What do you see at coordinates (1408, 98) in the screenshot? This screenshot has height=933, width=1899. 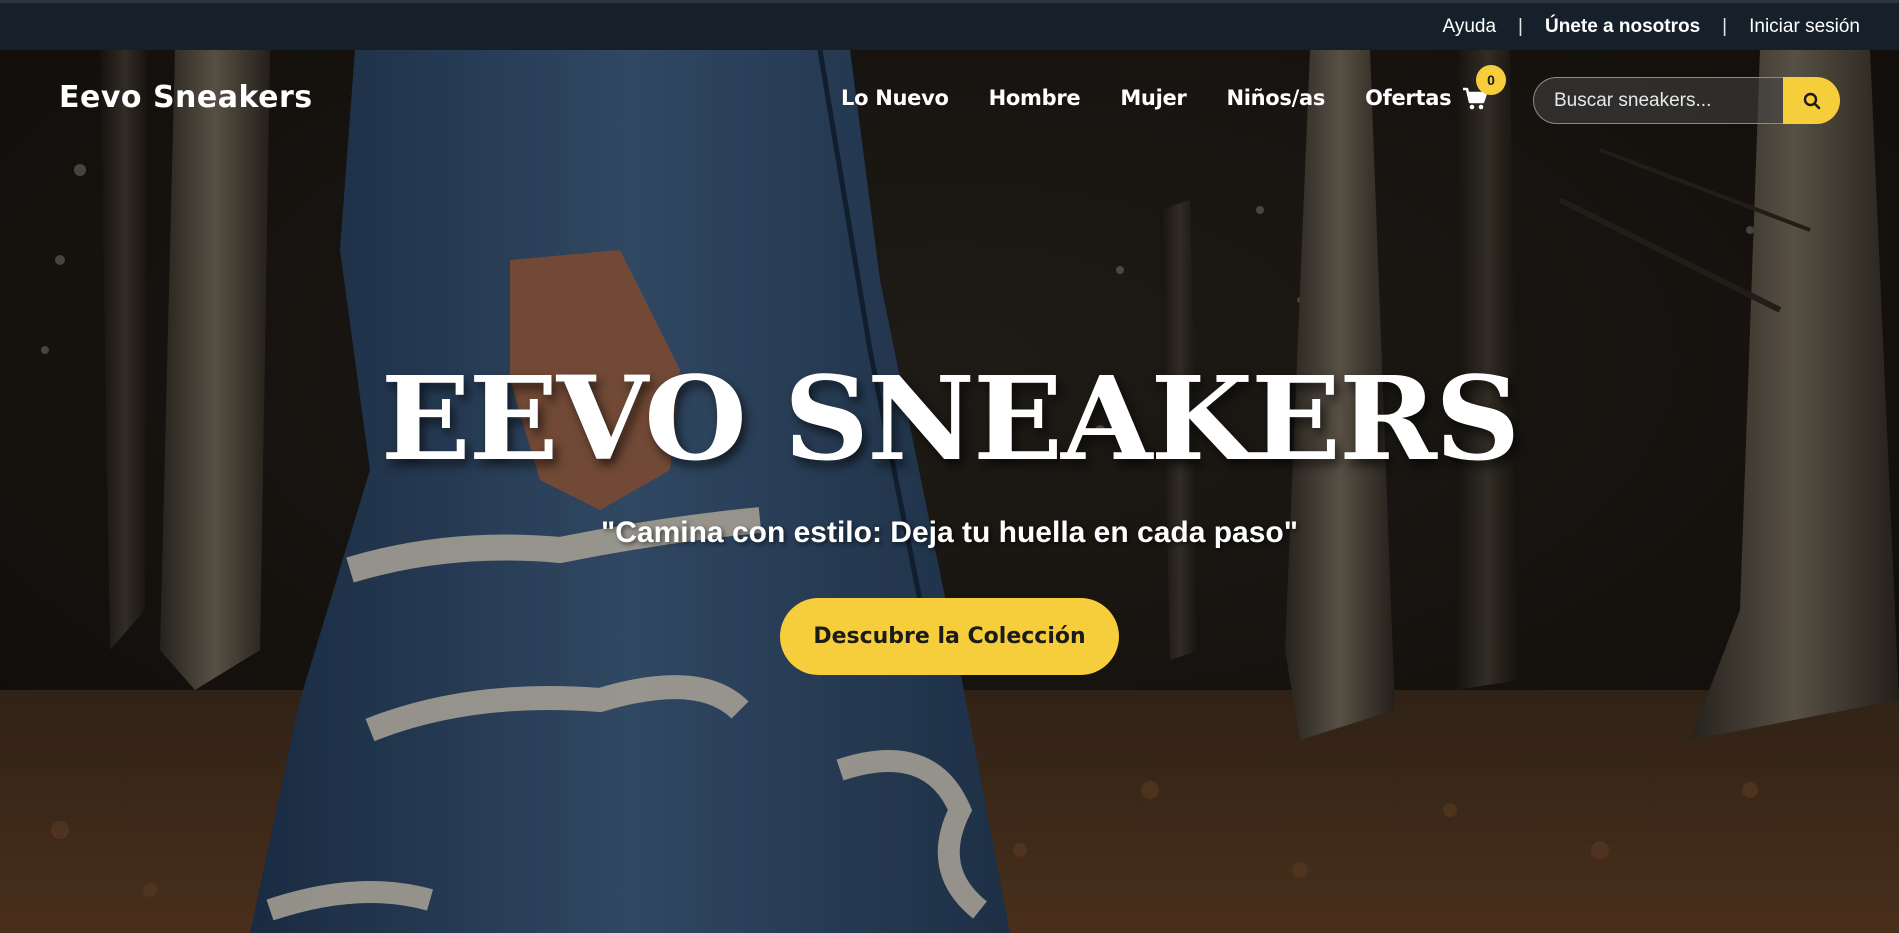 I see `nav-item-ofertas: Ofertas` at bounding box center [1408, 98].